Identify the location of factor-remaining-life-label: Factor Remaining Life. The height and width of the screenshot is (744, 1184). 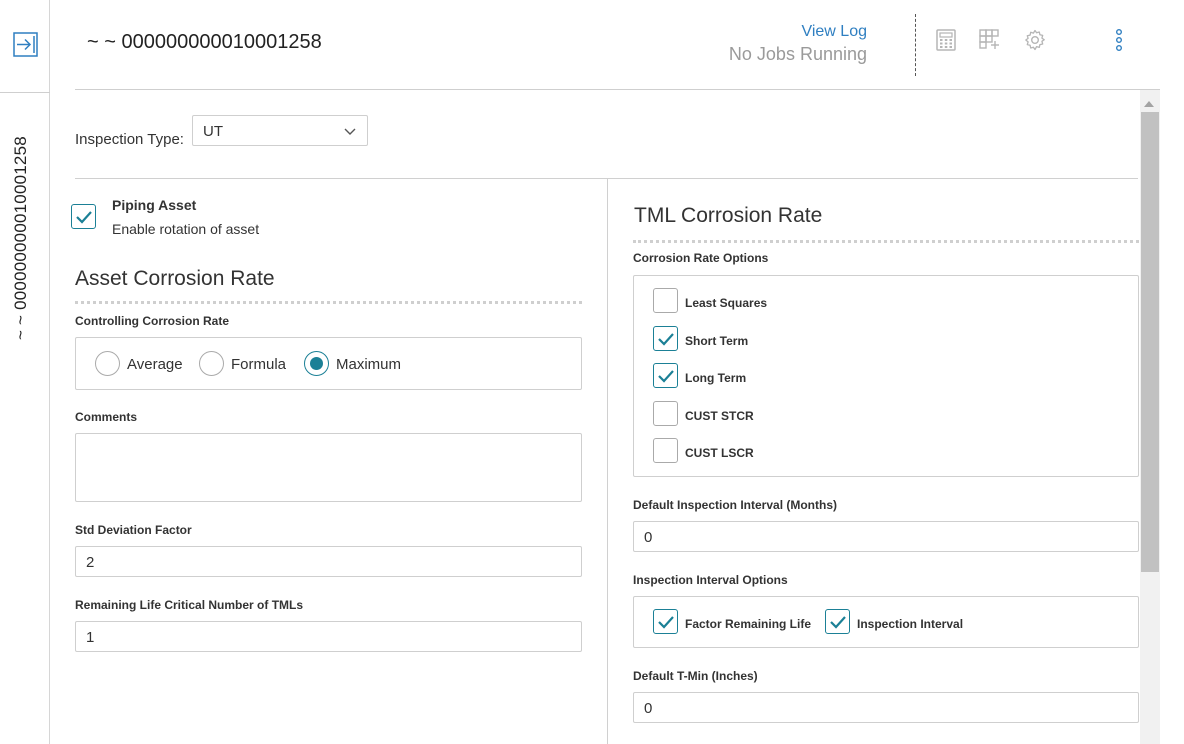
(748, 624).